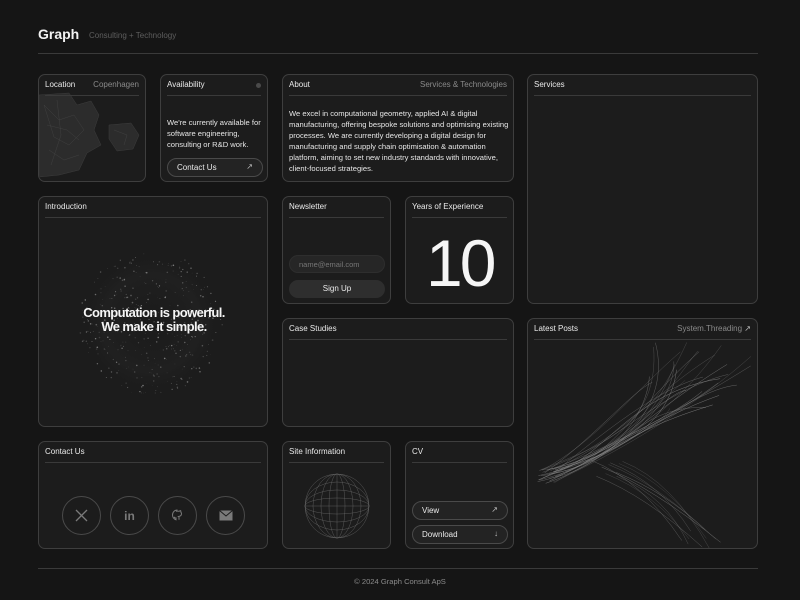 Image resolution: width=800 pixels, height=600 pixels. I want to click on latest-posts-title: Latest Posts, so click(556, 328).